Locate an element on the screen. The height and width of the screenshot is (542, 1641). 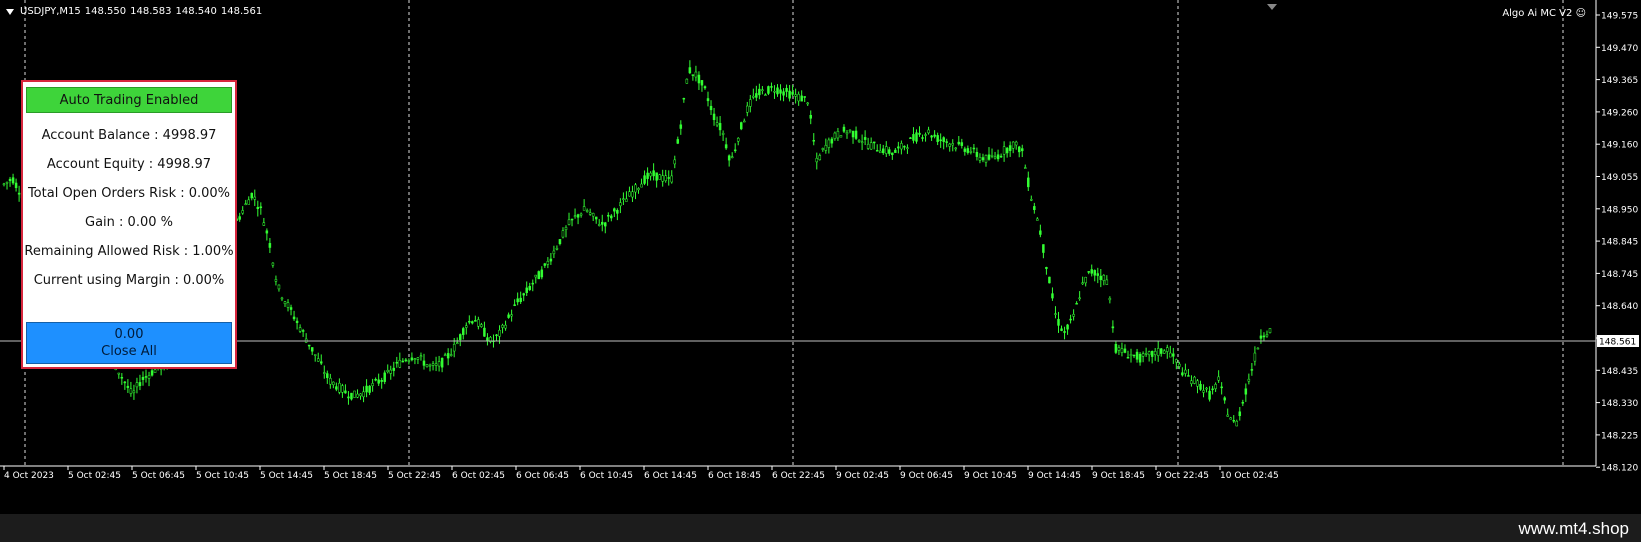
open-orders-risk-text: Total Open Orders Risk : 0.00% is located at coordinates (129, 193).